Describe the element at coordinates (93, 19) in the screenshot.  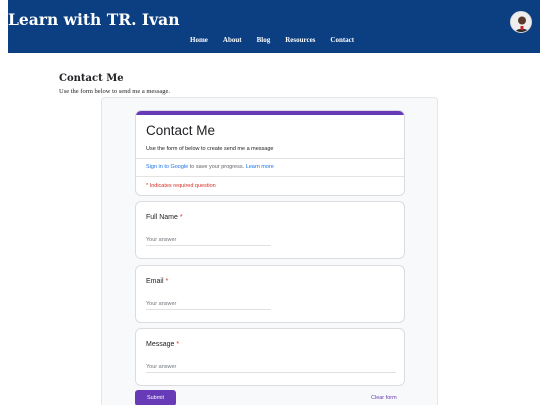
I see `site-title: Learn with TR. Ivan` at that location.